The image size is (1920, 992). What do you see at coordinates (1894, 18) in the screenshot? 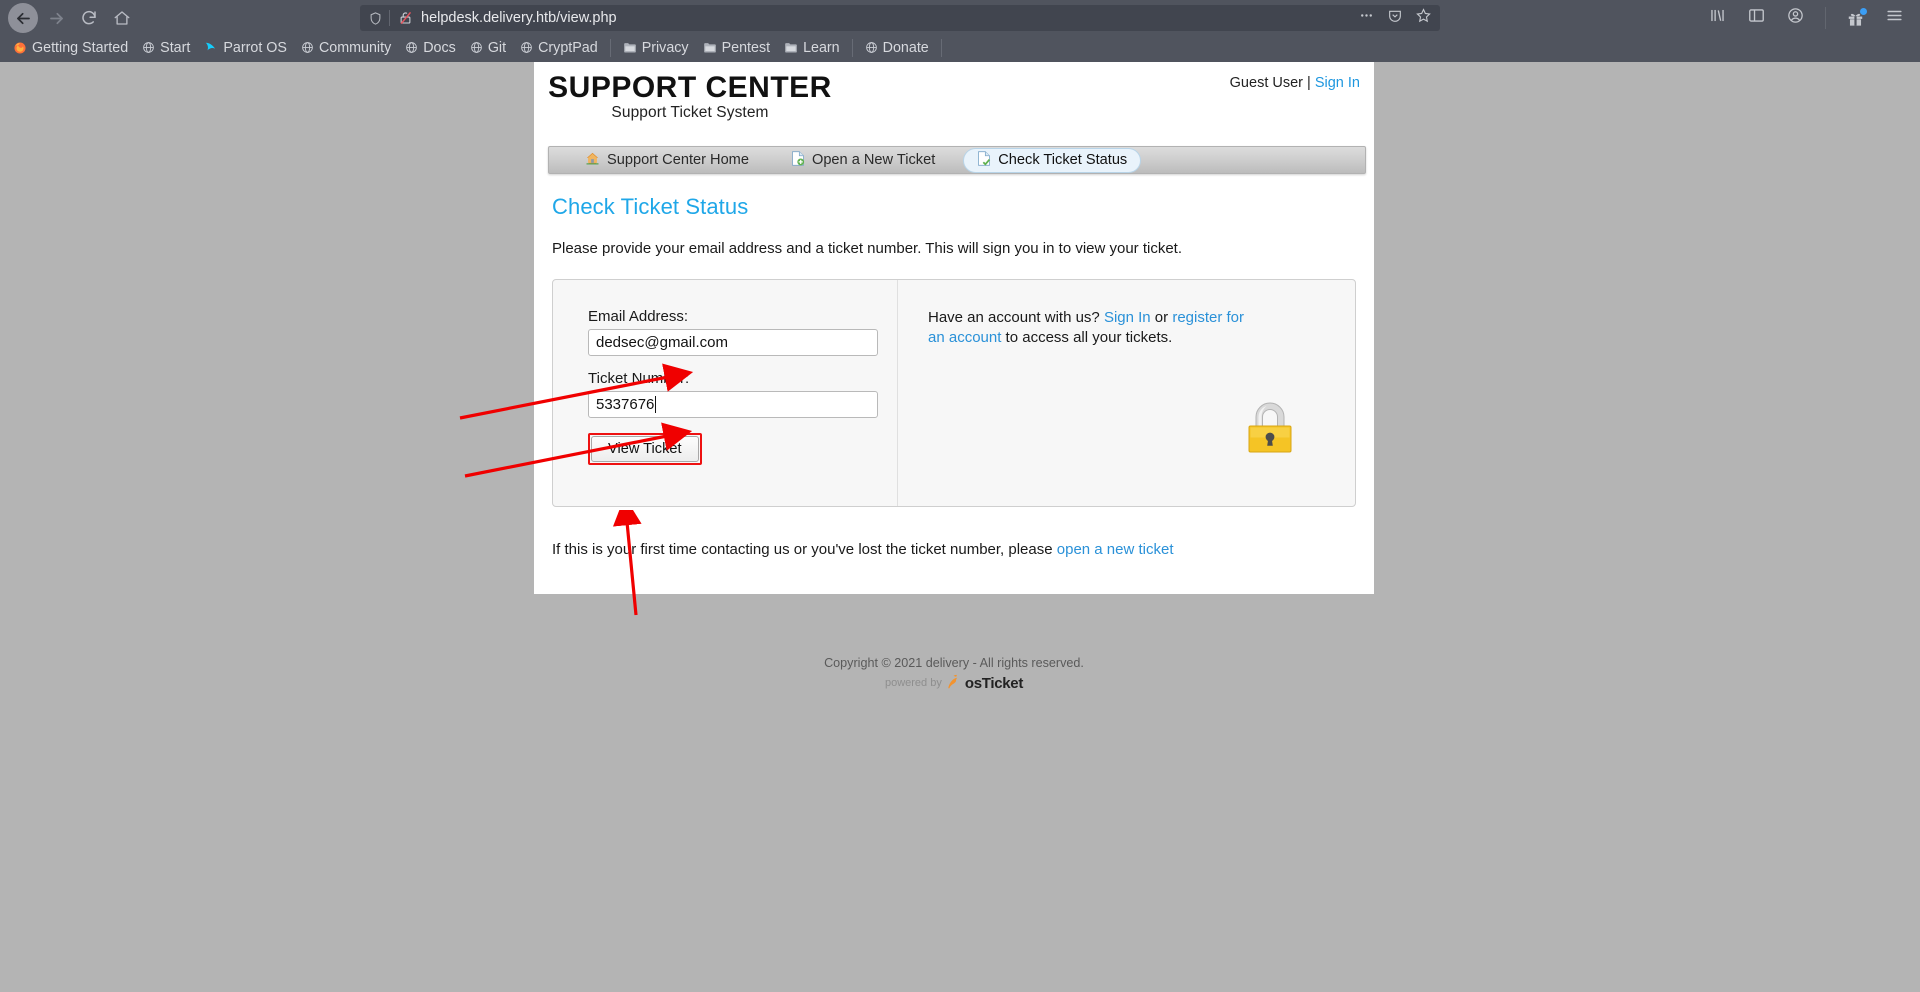
I see `menu-hamburger-icon` at bounding box center [1894, 18].